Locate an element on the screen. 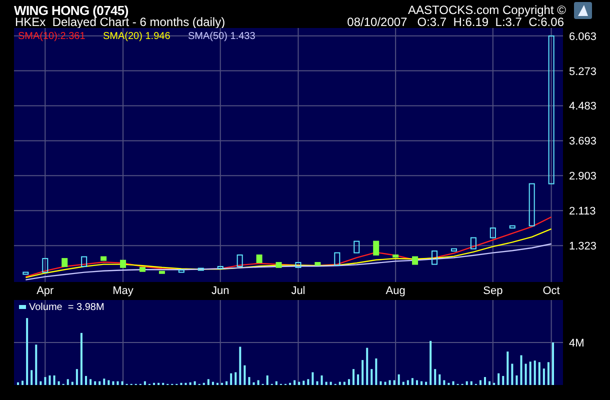 This screenshot has width=610, height=400. x-axis-label: Apr is located at coordinates (45, 291).